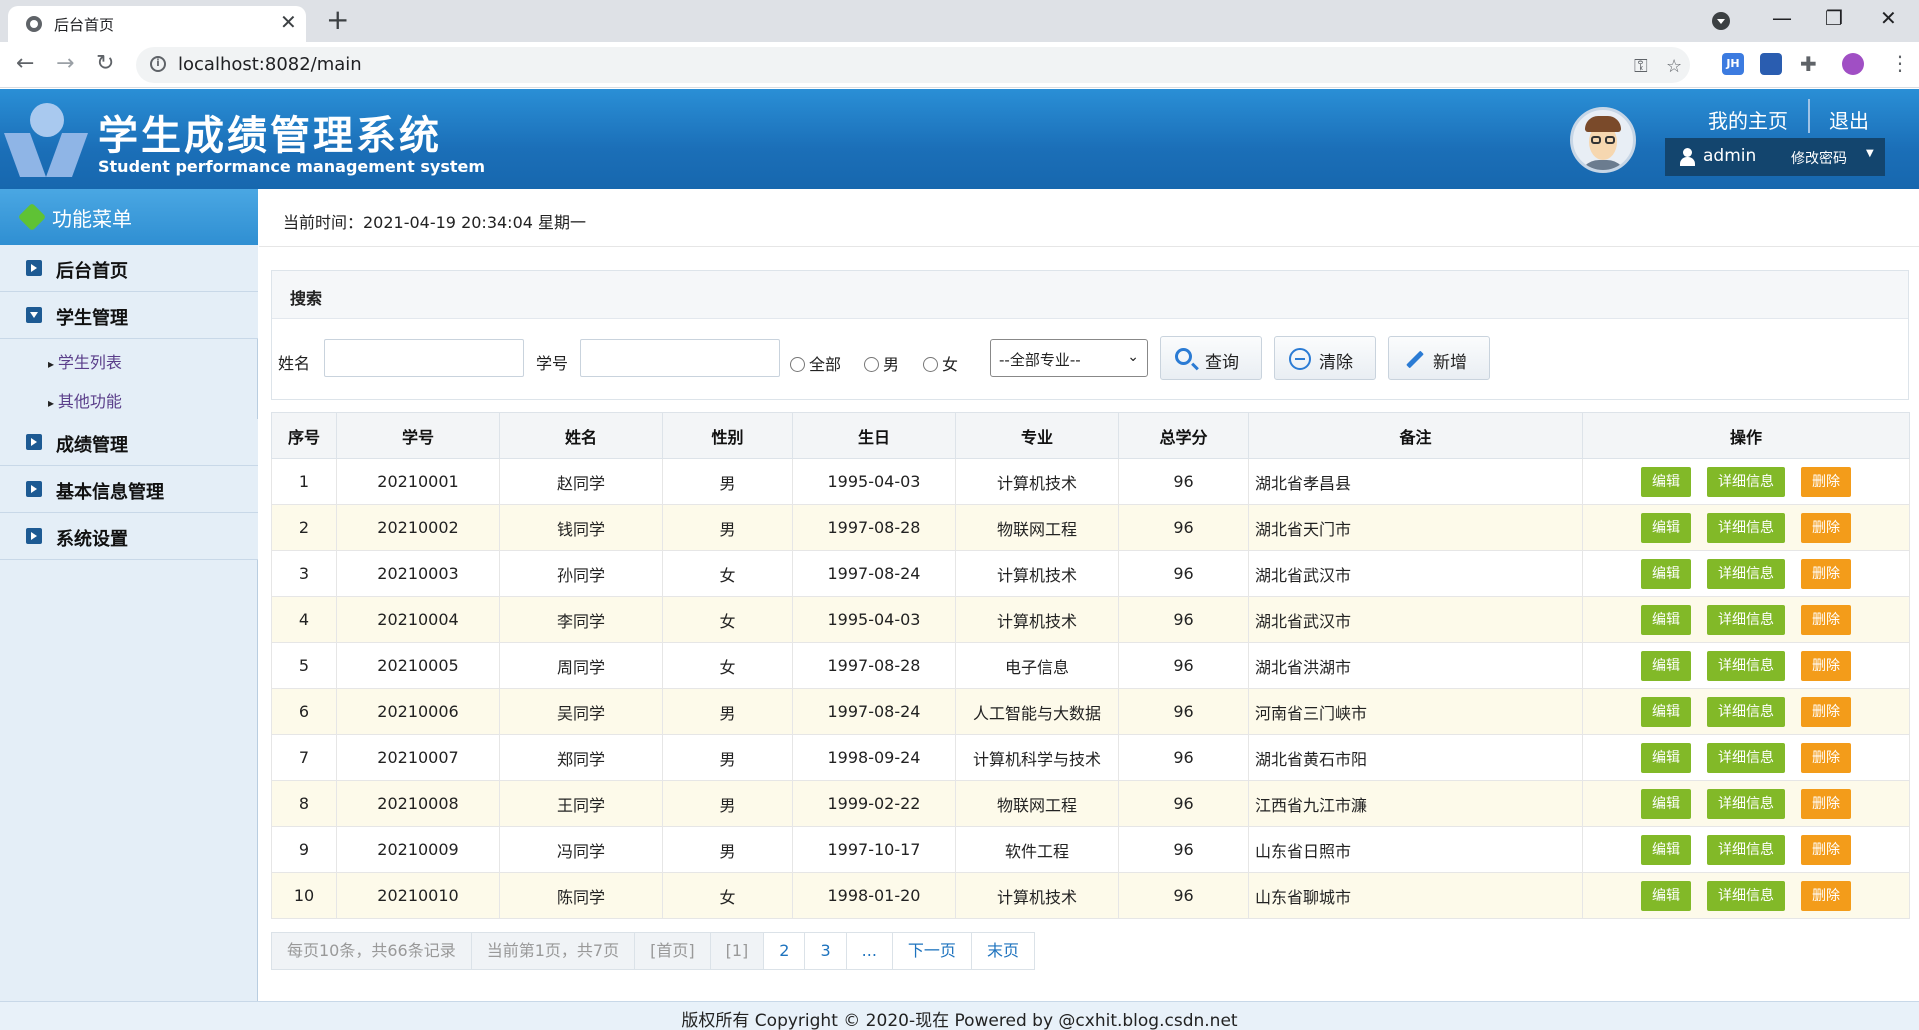 The image size is (1919, 1030). What do you see at coordinates (1834, 18) in the screenshot?
I see `restore-icon: ❐` at bounding box center [1834, 18].